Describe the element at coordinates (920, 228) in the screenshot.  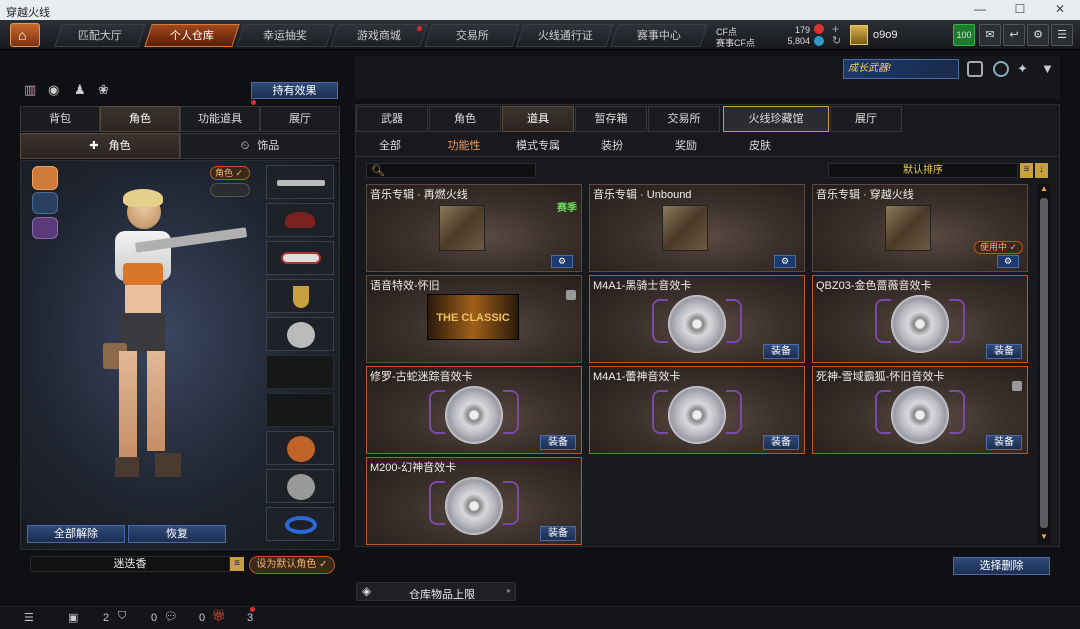
I see `item-card: 音乐专辑 · 穿越火线 ⚙ 使用中 ✓` at that location.